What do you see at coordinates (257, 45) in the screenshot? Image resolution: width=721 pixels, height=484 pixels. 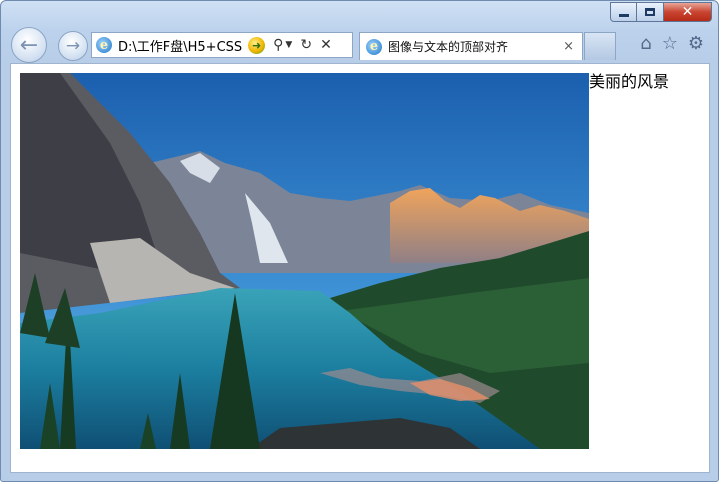 I see `go-icon: ➜` at bounding box center [257, 45].